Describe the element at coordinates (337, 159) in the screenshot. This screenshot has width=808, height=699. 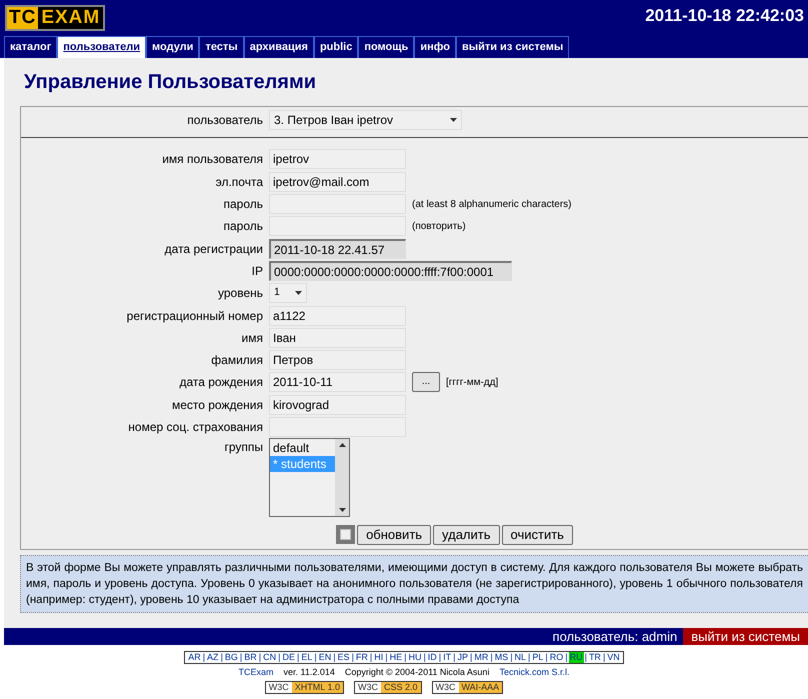
I see `input-field: ipetrov` at that location.